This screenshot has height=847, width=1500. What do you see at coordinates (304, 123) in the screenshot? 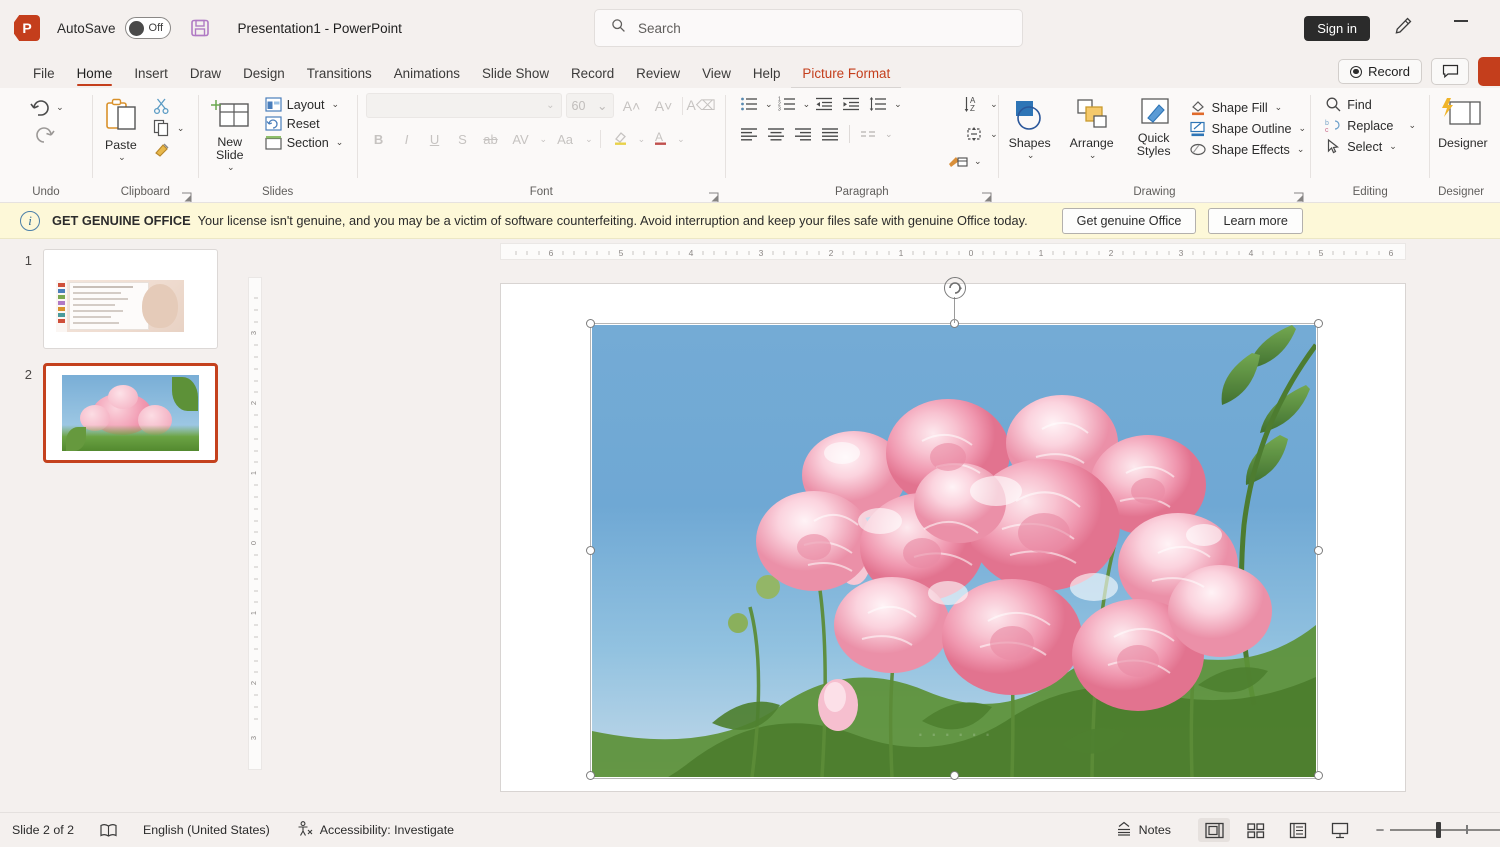
I see `reset-button: Reset` at bounding box center [304, 123].